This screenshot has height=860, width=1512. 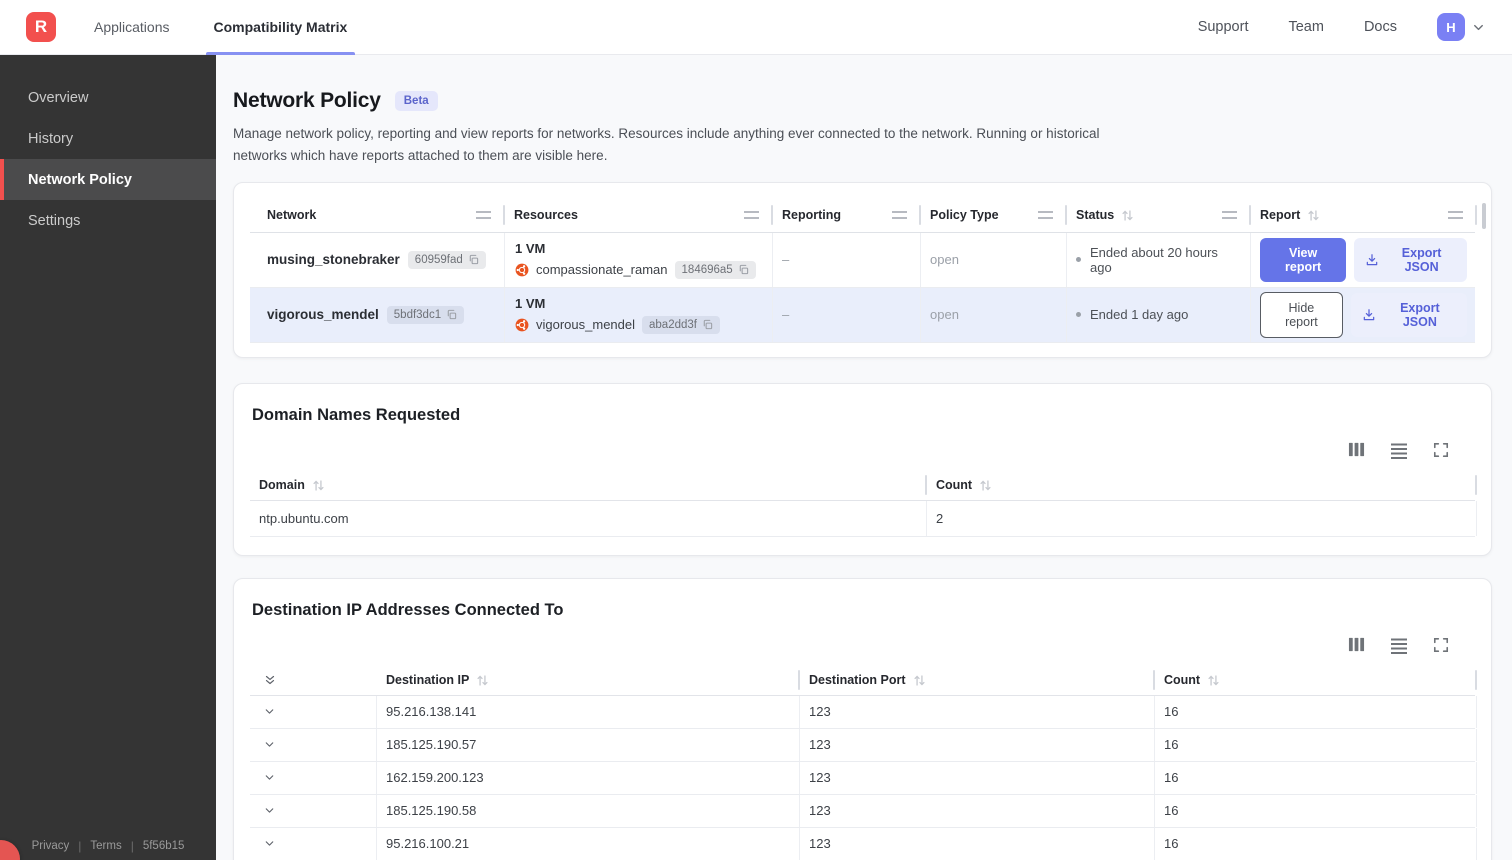 I want to click on avatar: H, so click(x=1451, y=27).